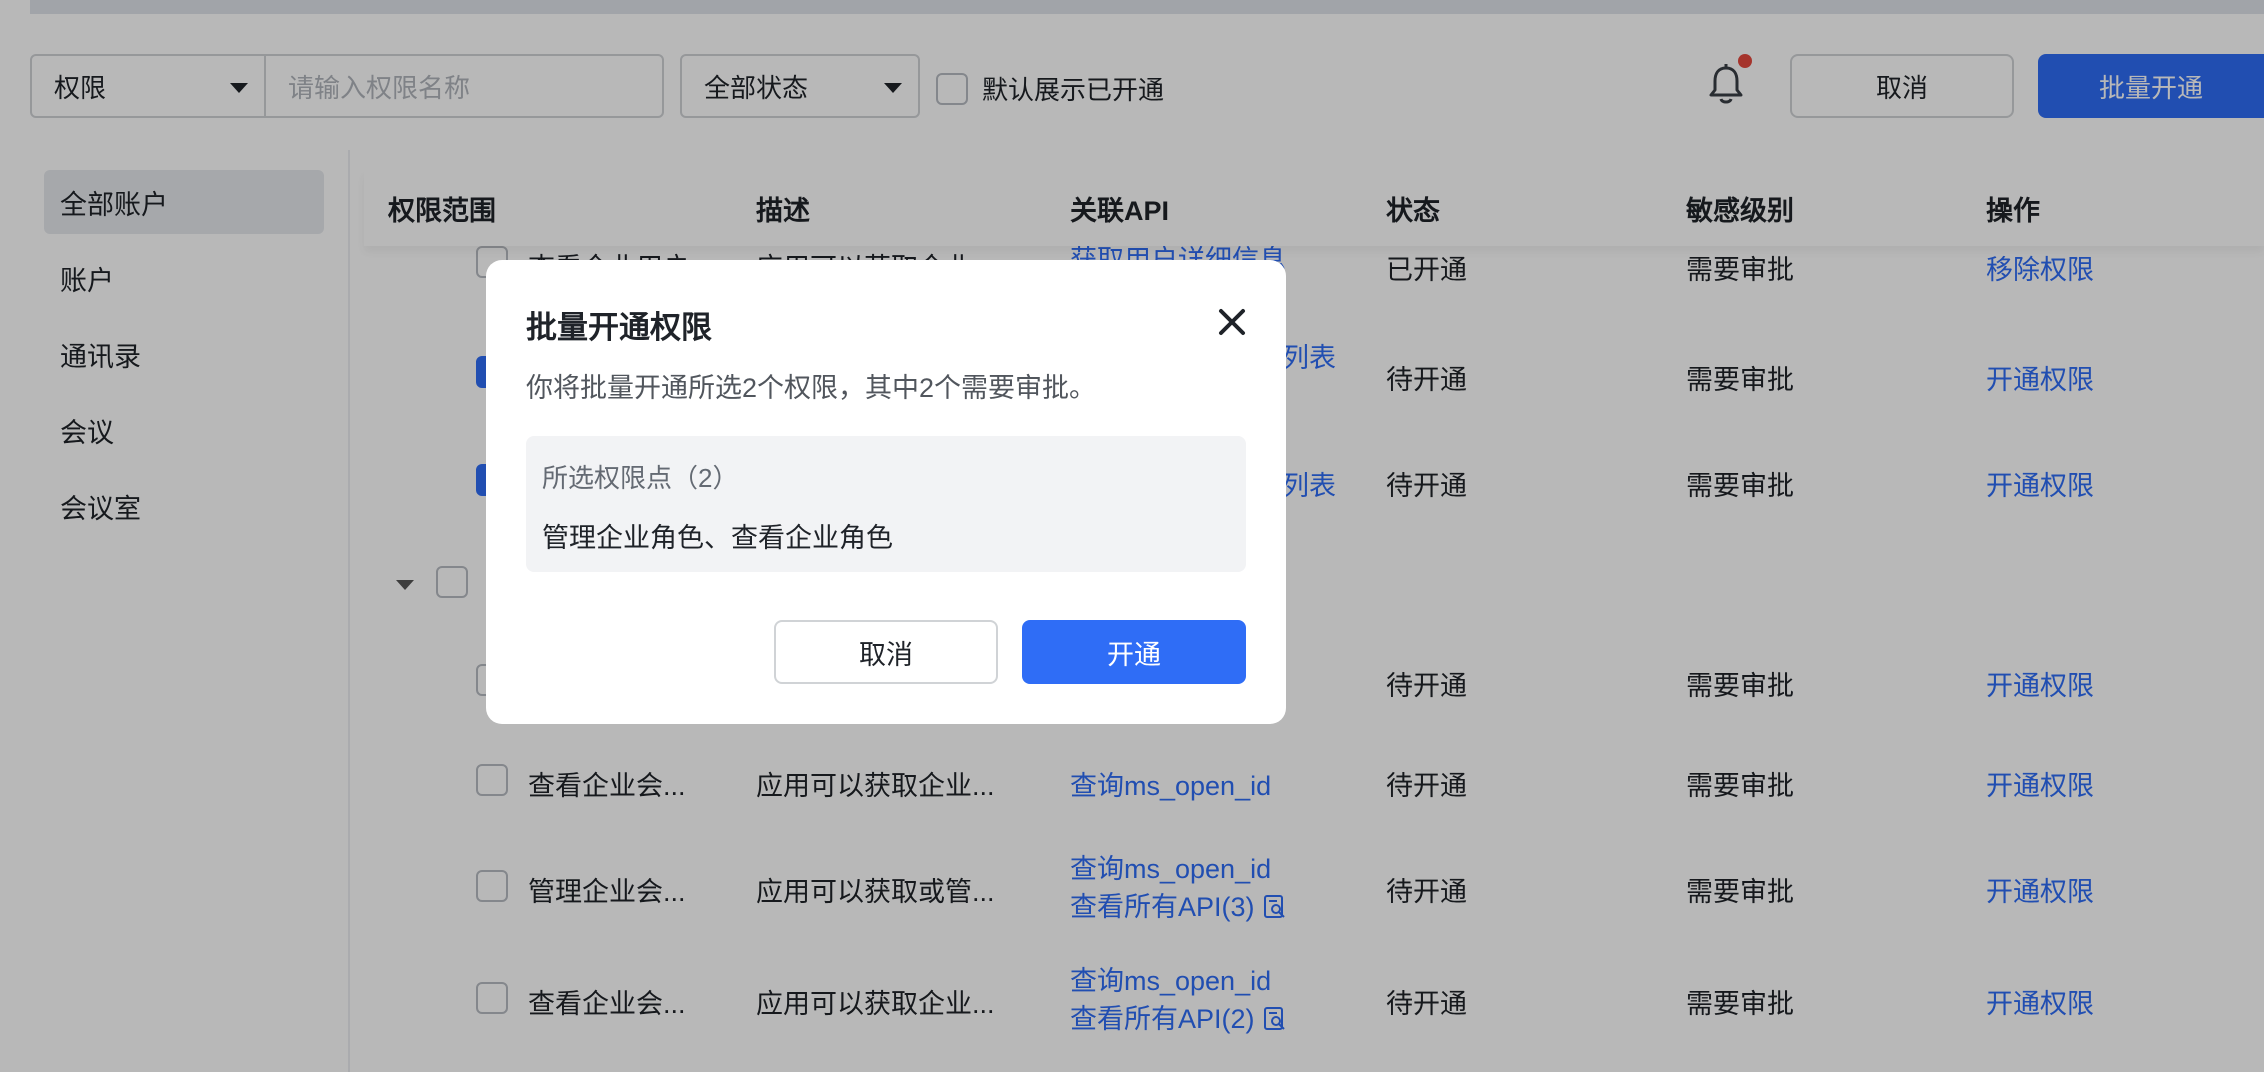 The image size is (2264, 1072). What do you see at coordinates (619, 327) in the screenshot?
I see `dialog-title: 批量开通权限` at bounding box center [619, 327].